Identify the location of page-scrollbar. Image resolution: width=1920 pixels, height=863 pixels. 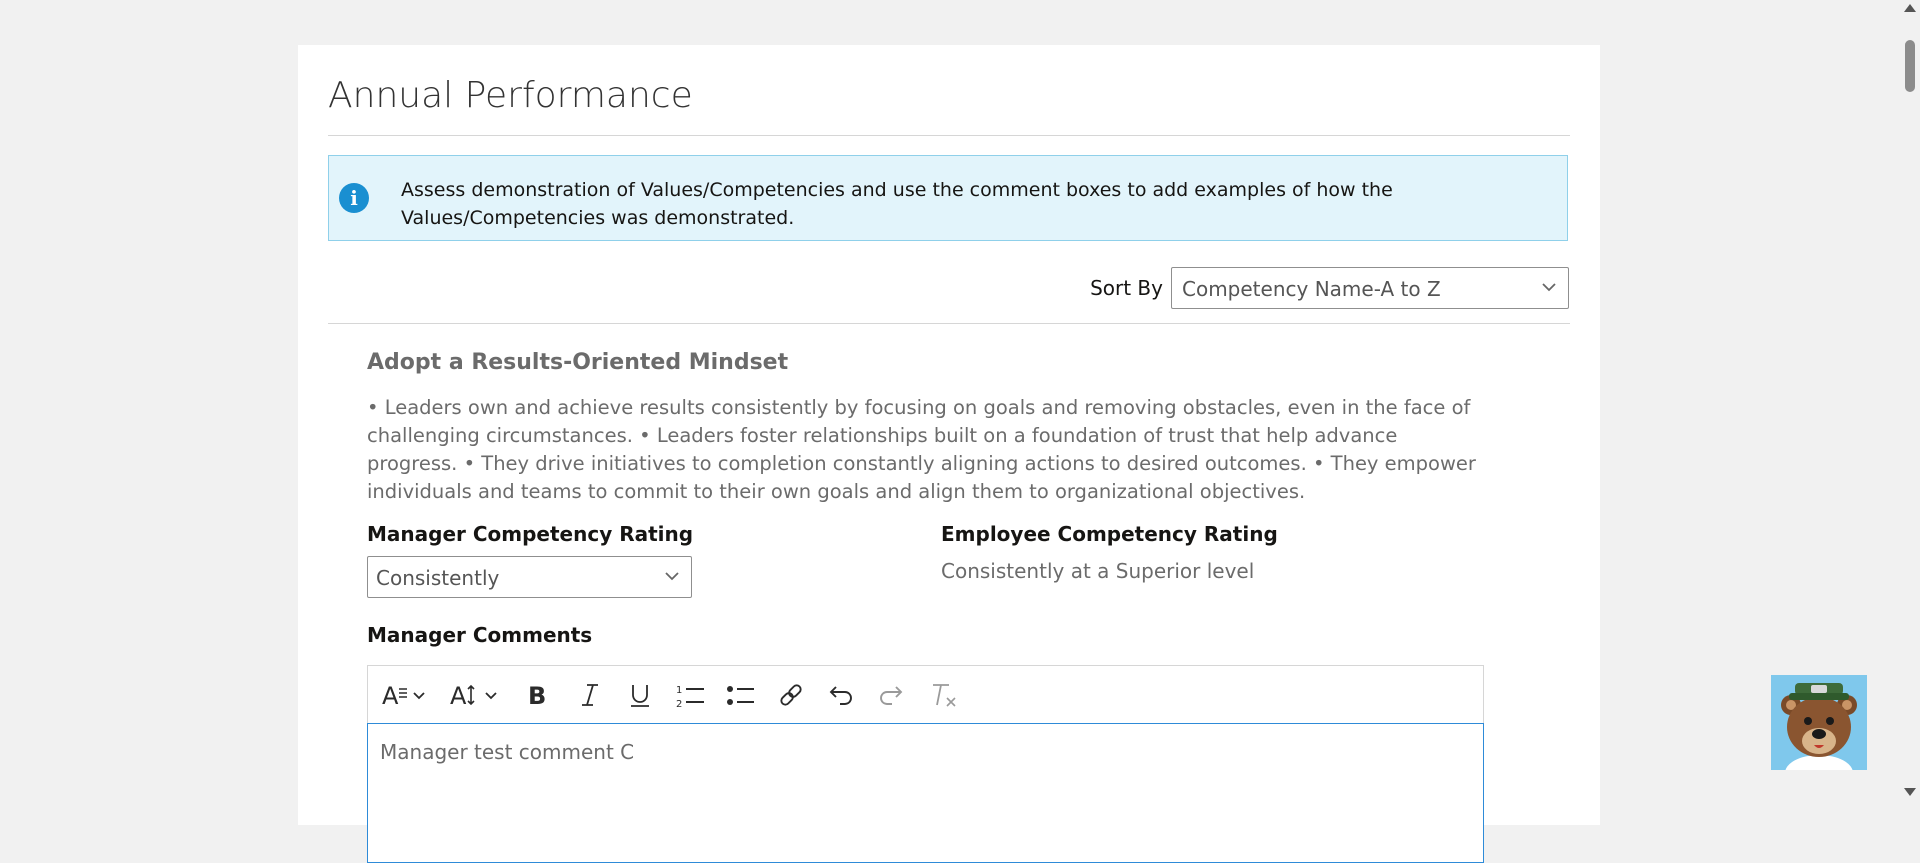
(1909, 400).